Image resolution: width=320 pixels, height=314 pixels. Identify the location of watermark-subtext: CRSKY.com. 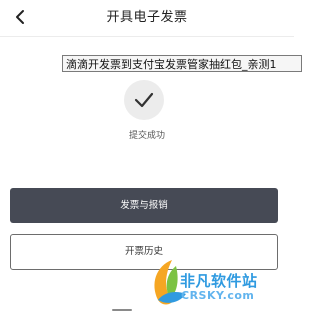
(218, 295).